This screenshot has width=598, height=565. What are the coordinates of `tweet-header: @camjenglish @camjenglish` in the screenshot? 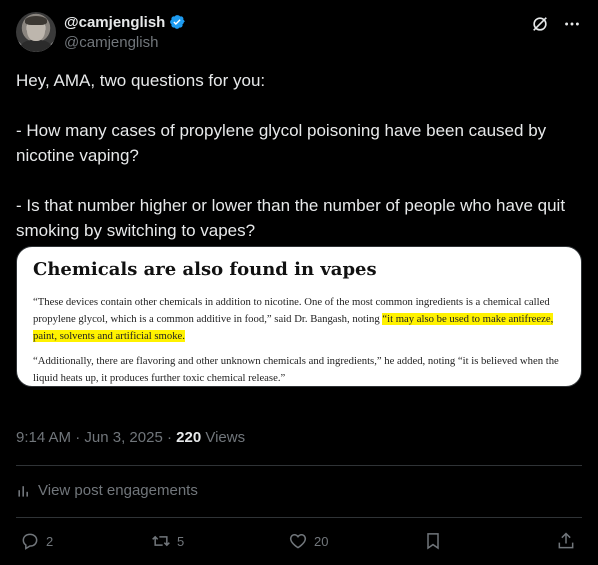 It's located at (299, 34).